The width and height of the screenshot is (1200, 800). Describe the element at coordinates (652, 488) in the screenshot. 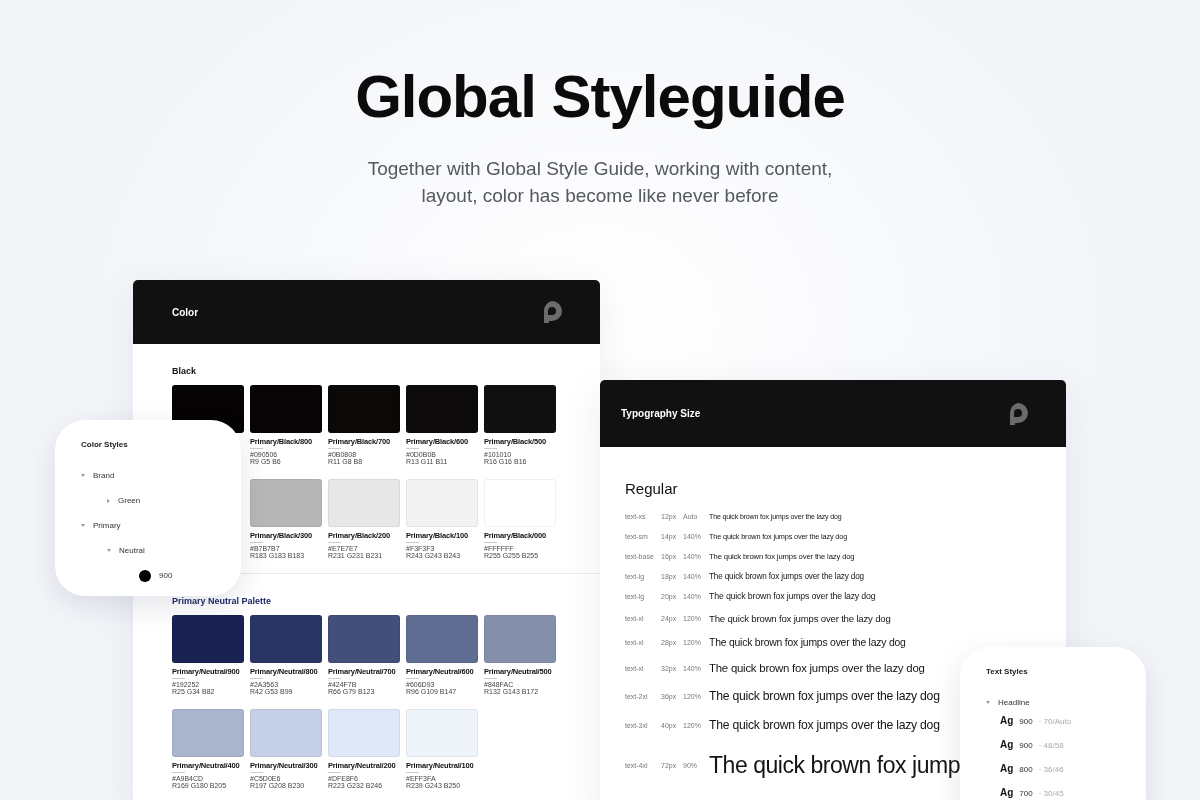

I see `section-title: Regular` at that location.